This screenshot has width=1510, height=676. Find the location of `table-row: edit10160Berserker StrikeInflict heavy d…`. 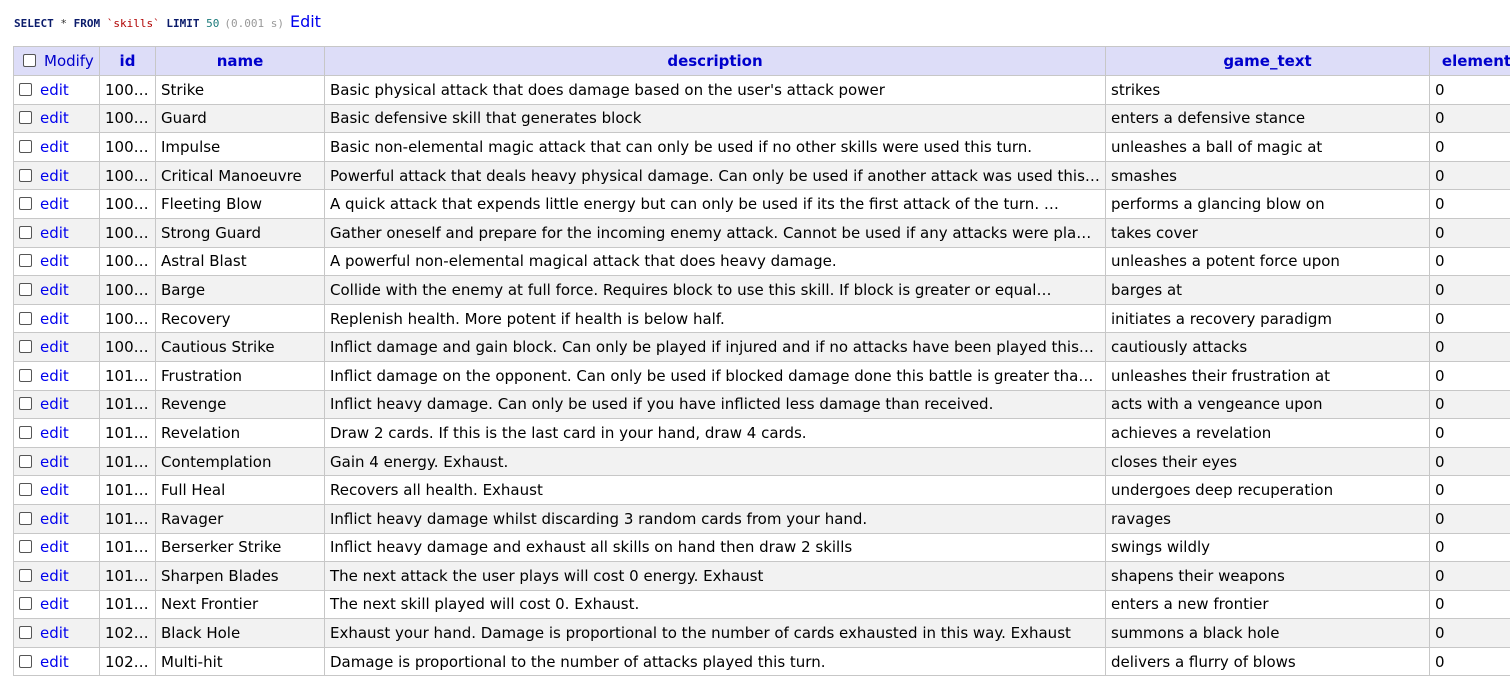

table-row: edit10160Berserker StrikeInflict heavy d… is located at coordinates (762, 547).